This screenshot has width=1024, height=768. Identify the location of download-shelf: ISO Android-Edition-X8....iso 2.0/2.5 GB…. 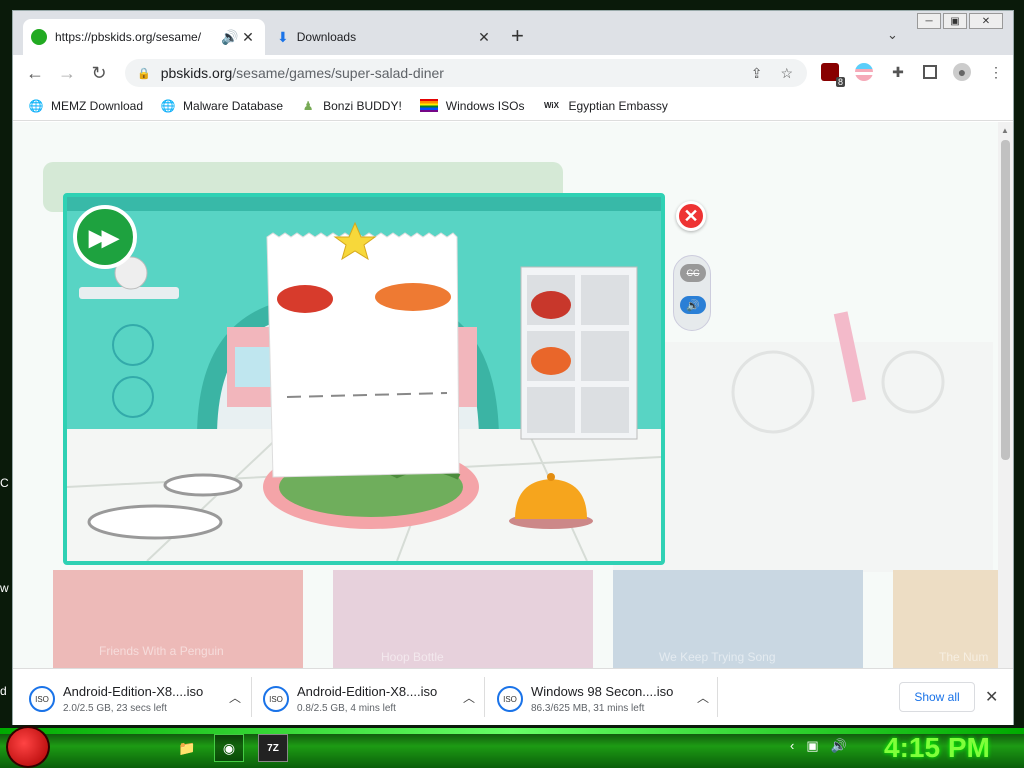
(513, 696).